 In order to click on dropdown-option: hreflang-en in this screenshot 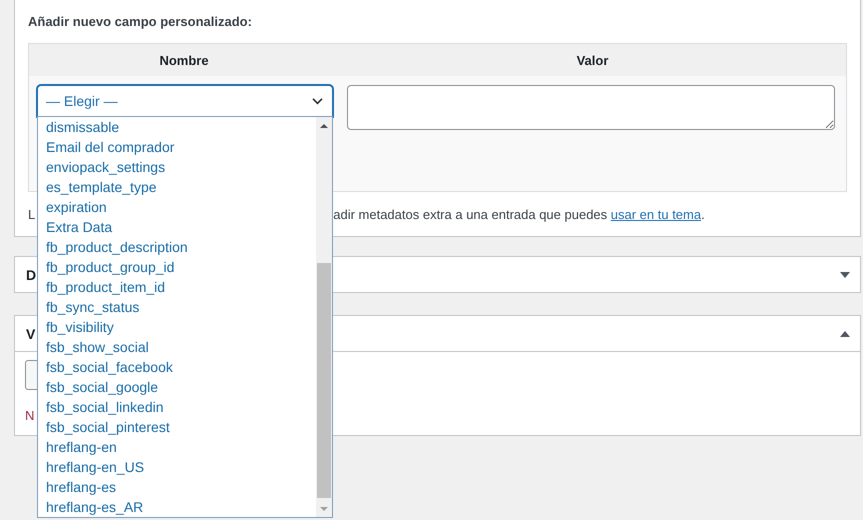, I will do `click(177, 447)`.